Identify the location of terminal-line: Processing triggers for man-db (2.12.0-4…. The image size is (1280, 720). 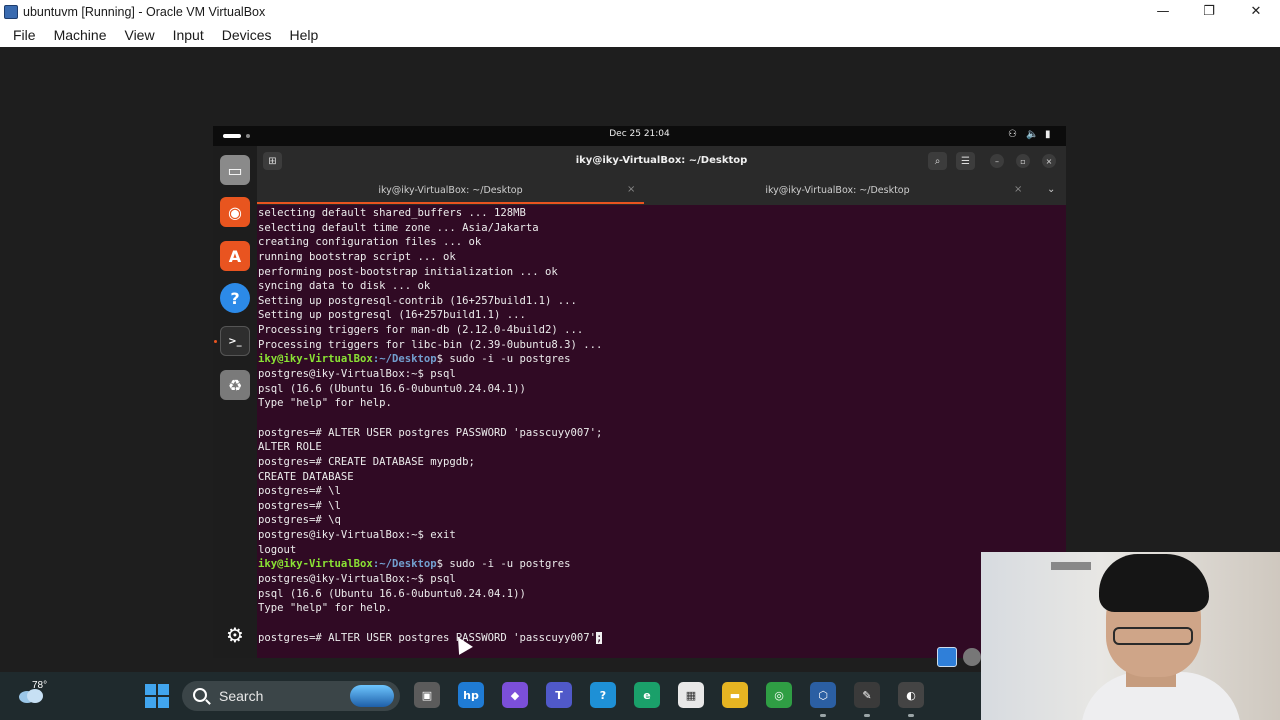
(662, 330).